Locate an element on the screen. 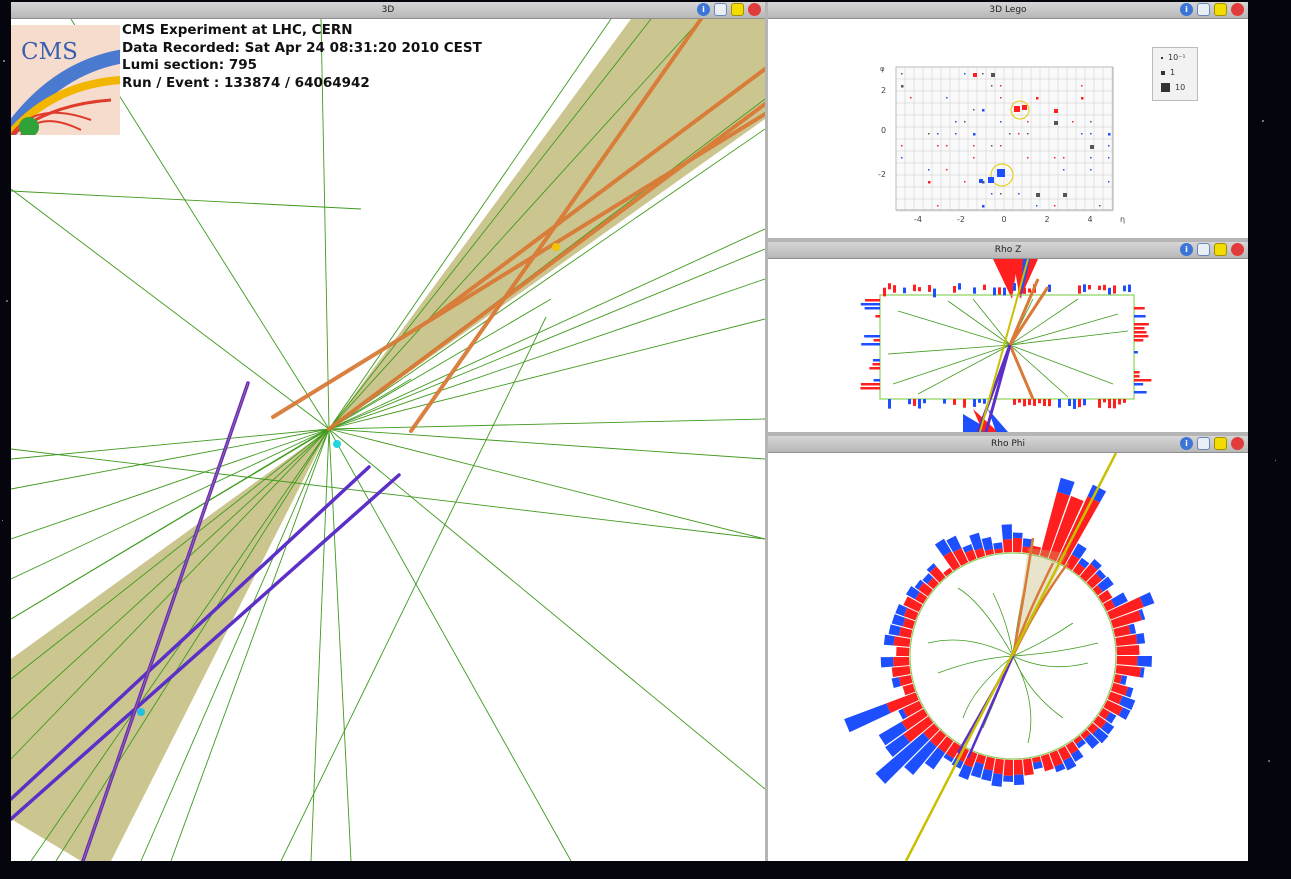 The width and height of the screenshot is (1291, 879). view-lego: -4 -2 0 2 4 η φ 2 0 -2 10⁻¹ 1 10 is located at coordinates (1008, 128).